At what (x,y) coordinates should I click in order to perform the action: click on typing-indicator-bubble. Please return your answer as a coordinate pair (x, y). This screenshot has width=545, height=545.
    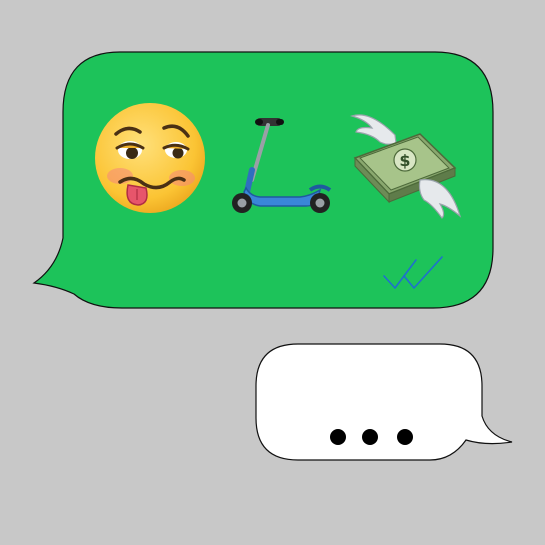
    Looking at the image, I should click on (384, 402).